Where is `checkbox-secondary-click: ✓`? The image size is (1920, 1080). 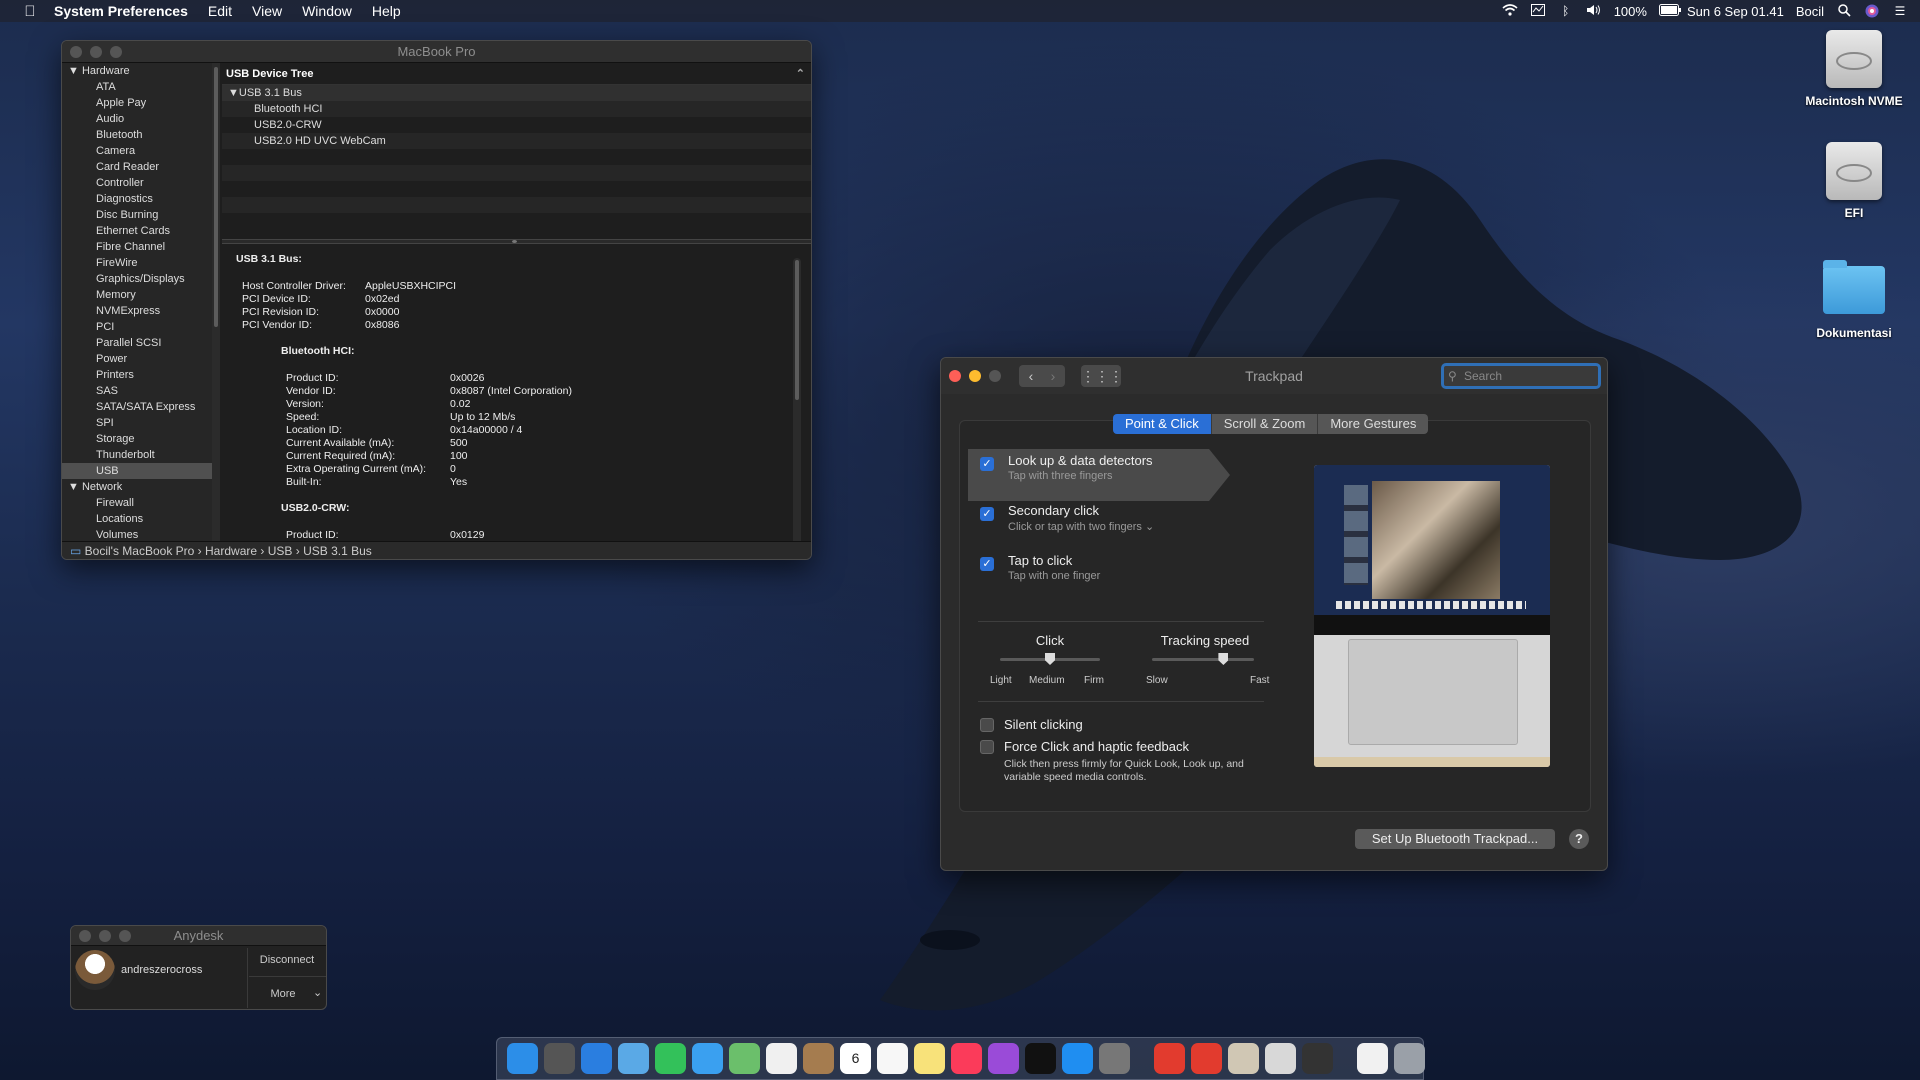 checkbox-secondary-click: ✓ is located at coordinates (987, 514).